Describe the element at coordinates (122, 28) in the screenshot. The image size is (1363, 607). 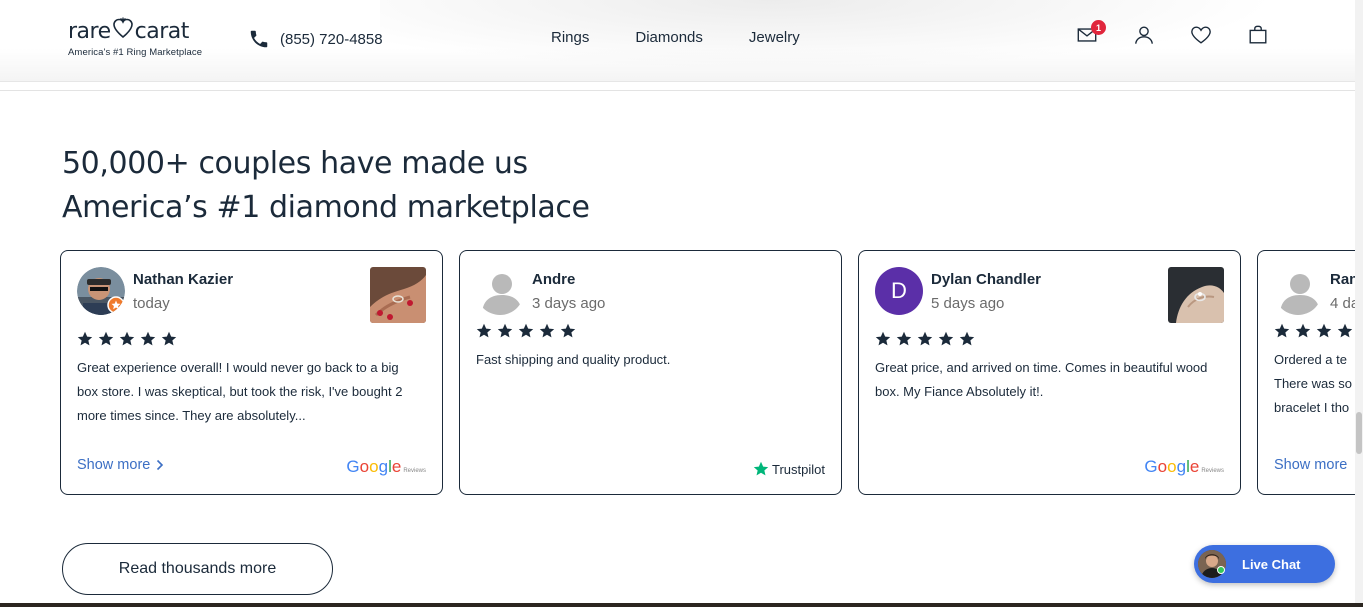
I see `logo-heart-icon` at that location.